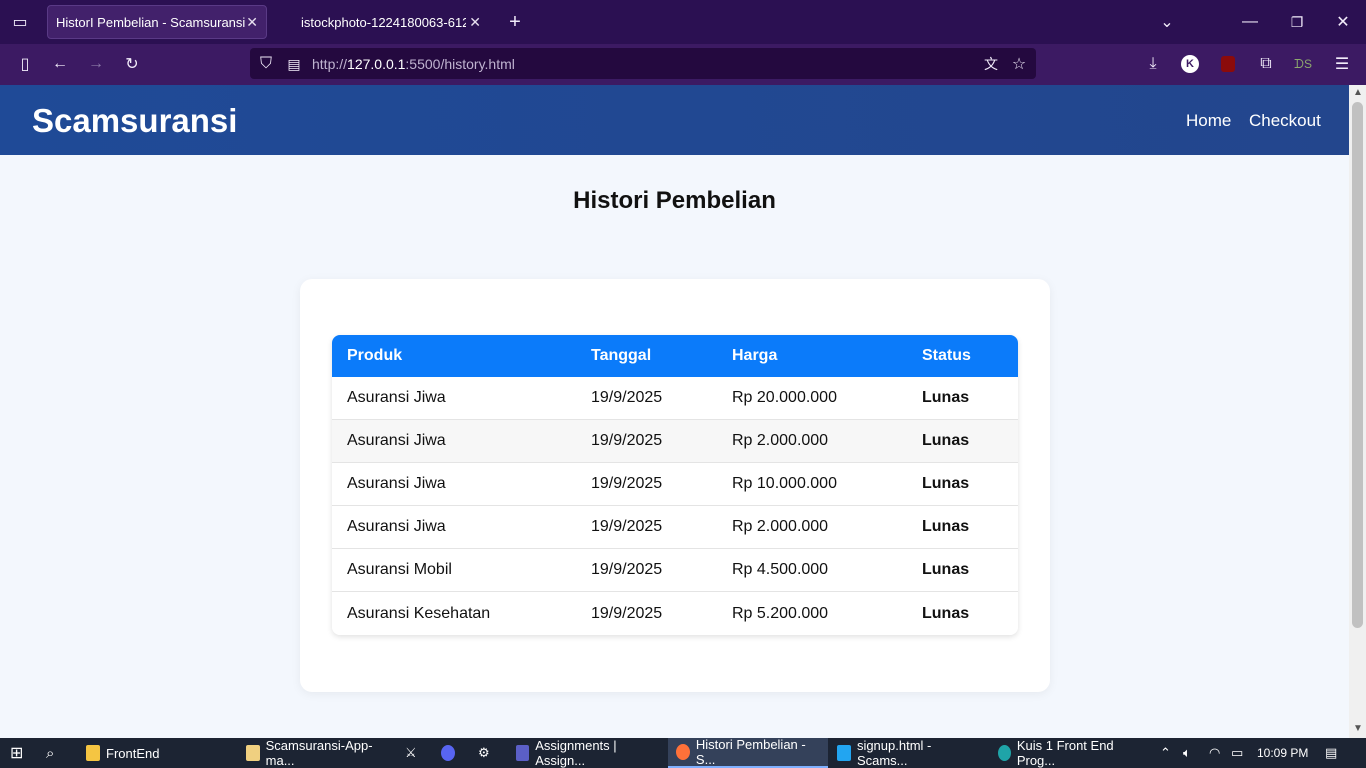  Describe the element at coordinates (1357, 365) in the screenshot. I see `scrollbar-thumb` at that location.